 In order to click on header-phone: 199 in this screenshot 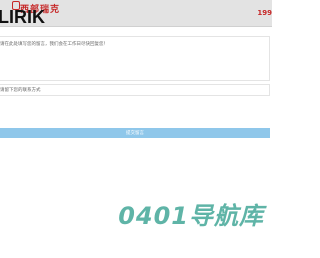, I will do `click(264, 13)`.